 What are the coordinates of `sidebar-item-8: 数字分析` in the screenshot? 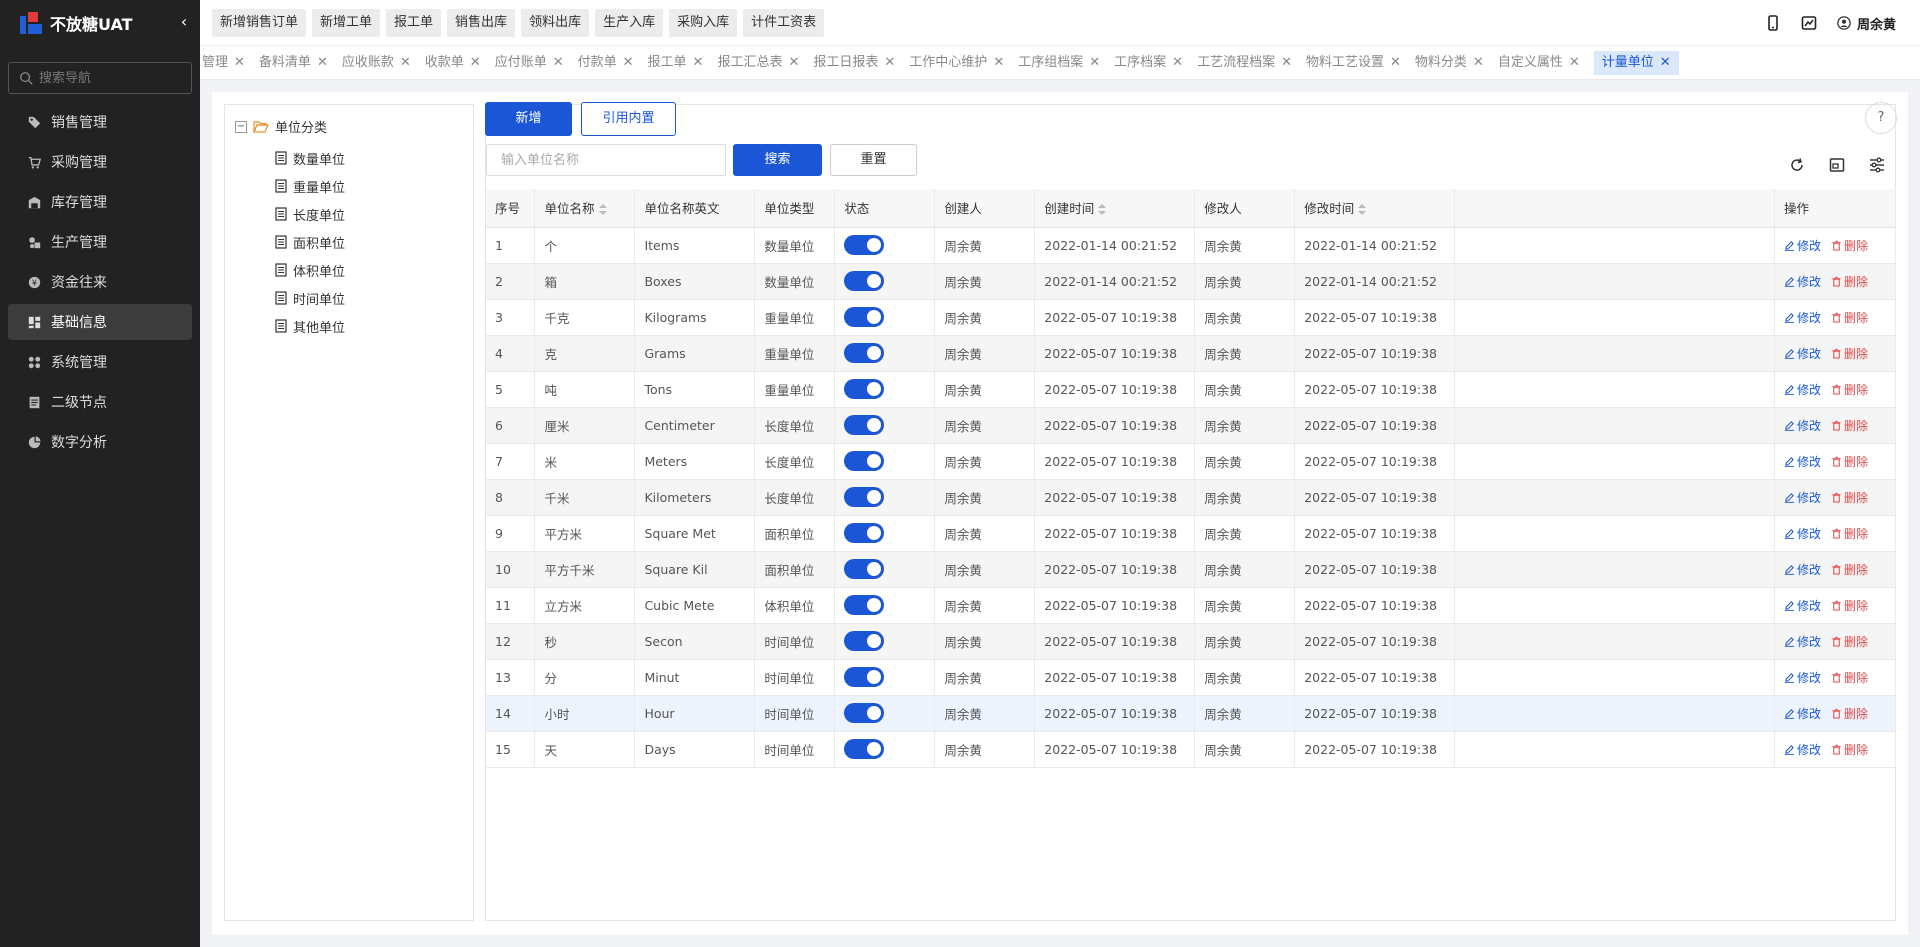 It's located at (100, 442).